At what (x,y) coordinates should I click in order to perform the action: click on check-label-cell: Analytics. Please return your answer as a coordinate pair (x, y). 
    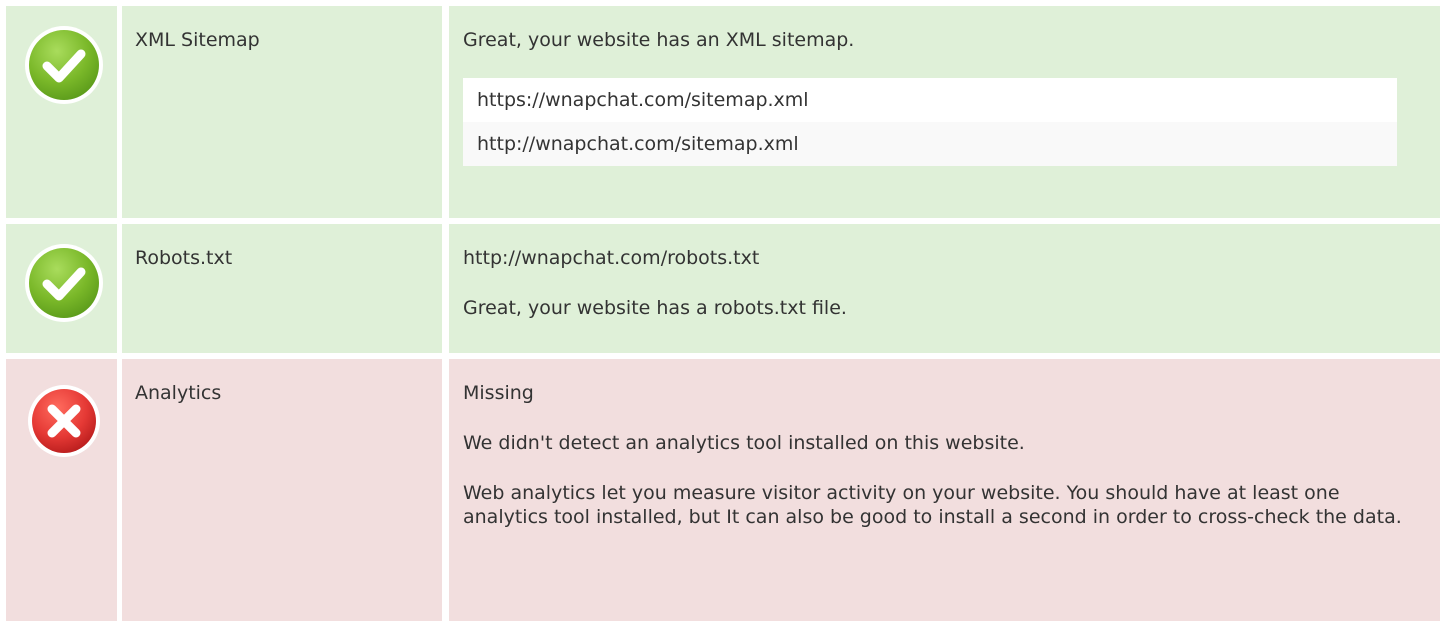
    Looking at the image, I should click on (282, 490).